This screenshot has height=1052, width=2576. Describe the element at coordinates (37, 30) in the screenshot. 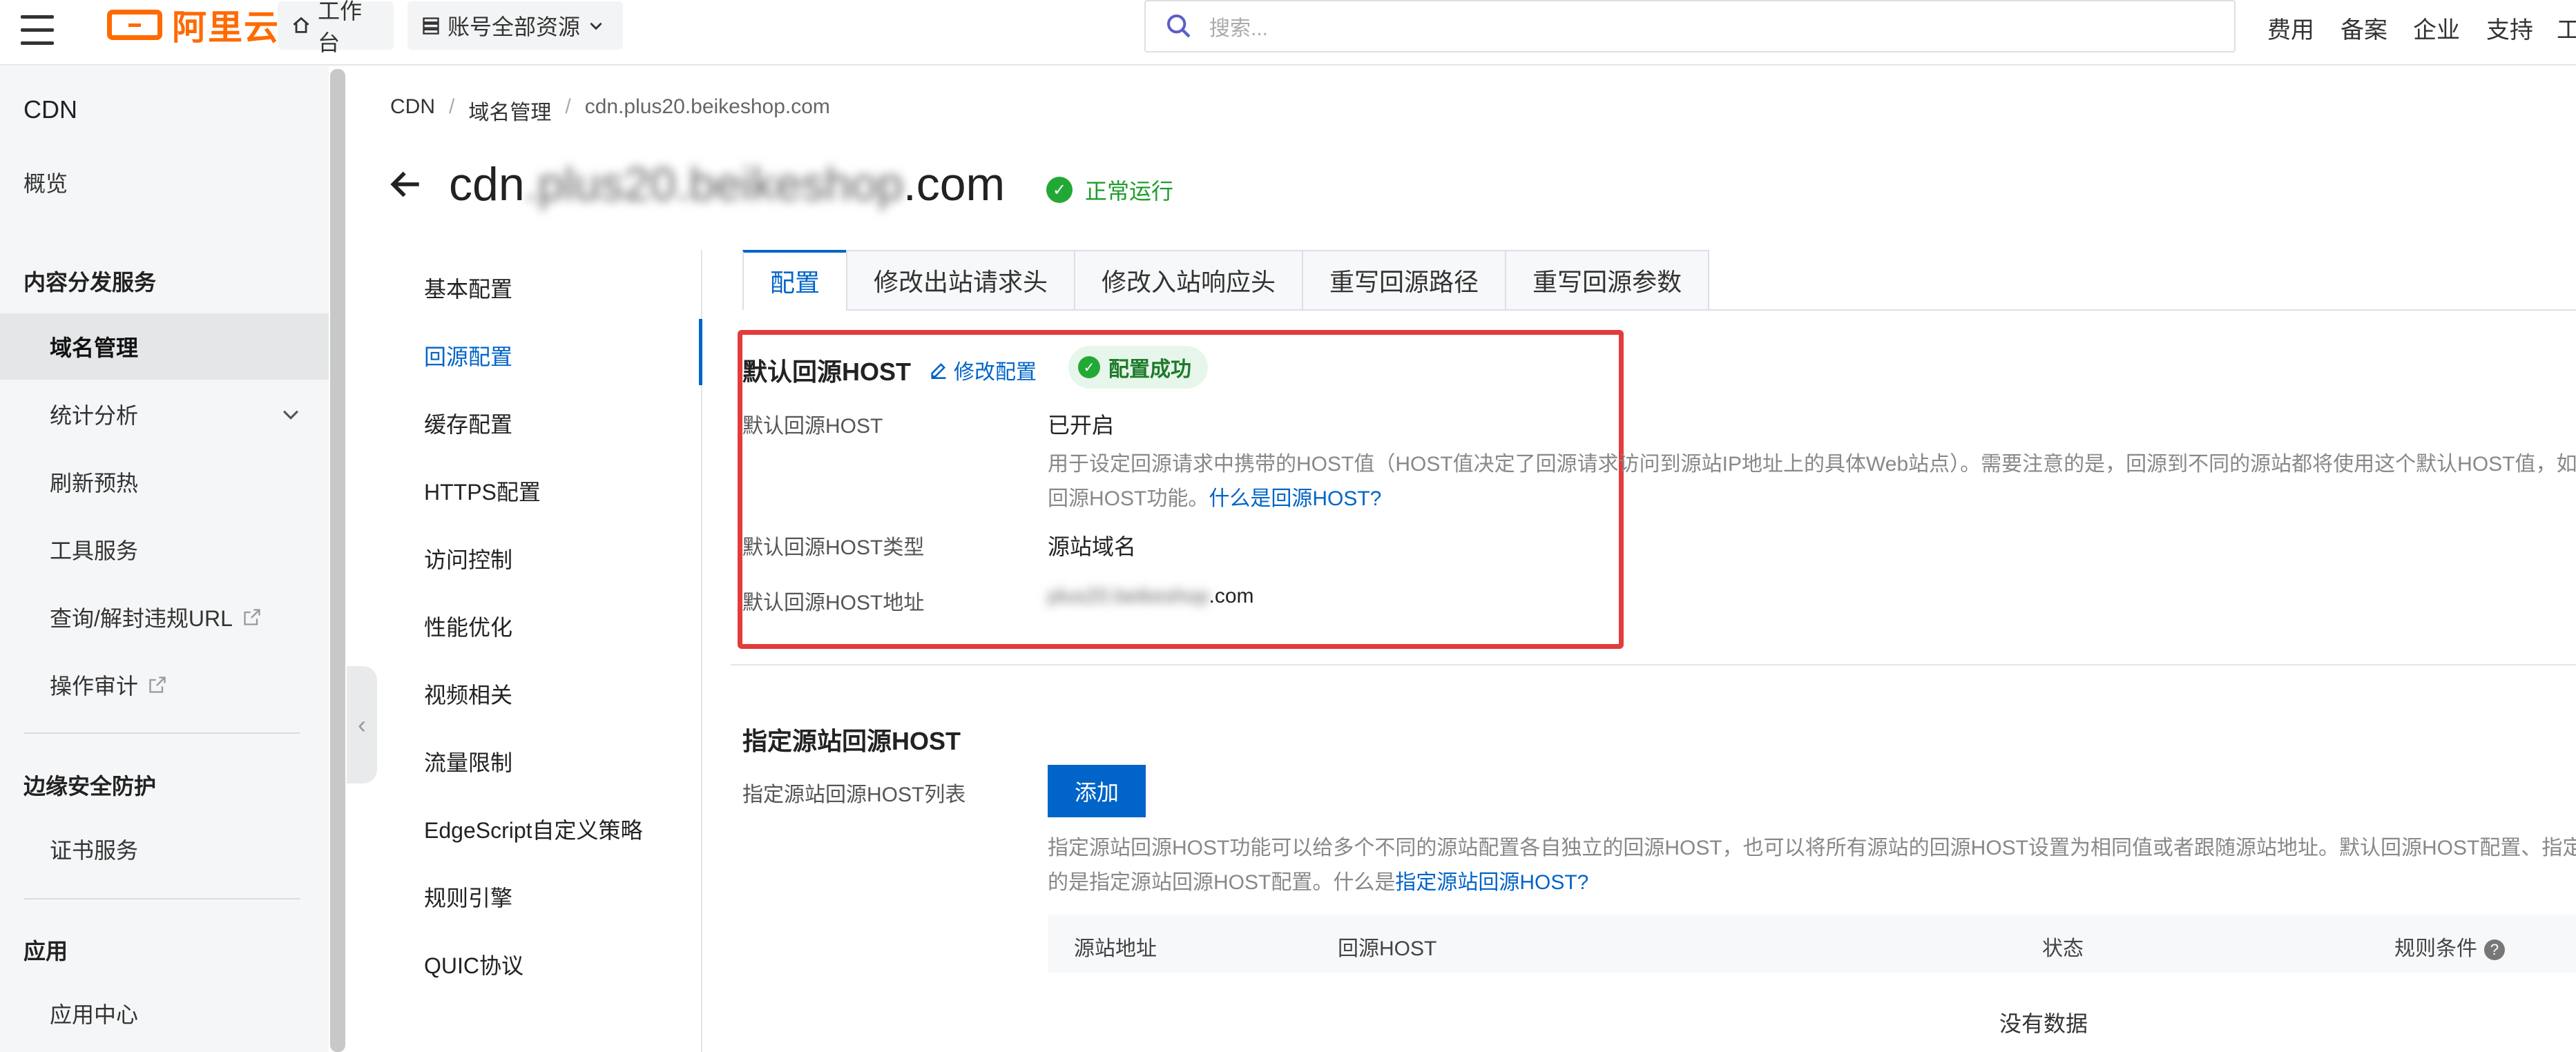

I see `menu-icon` at that location.